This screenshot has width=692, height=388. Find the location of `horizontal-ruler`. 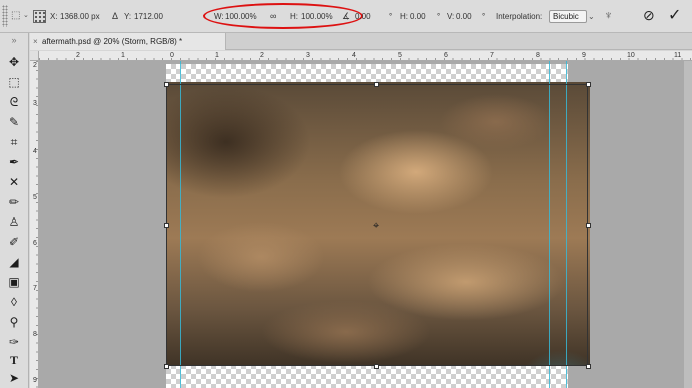

horizontal-ruler is located at coordinates (365, 56).